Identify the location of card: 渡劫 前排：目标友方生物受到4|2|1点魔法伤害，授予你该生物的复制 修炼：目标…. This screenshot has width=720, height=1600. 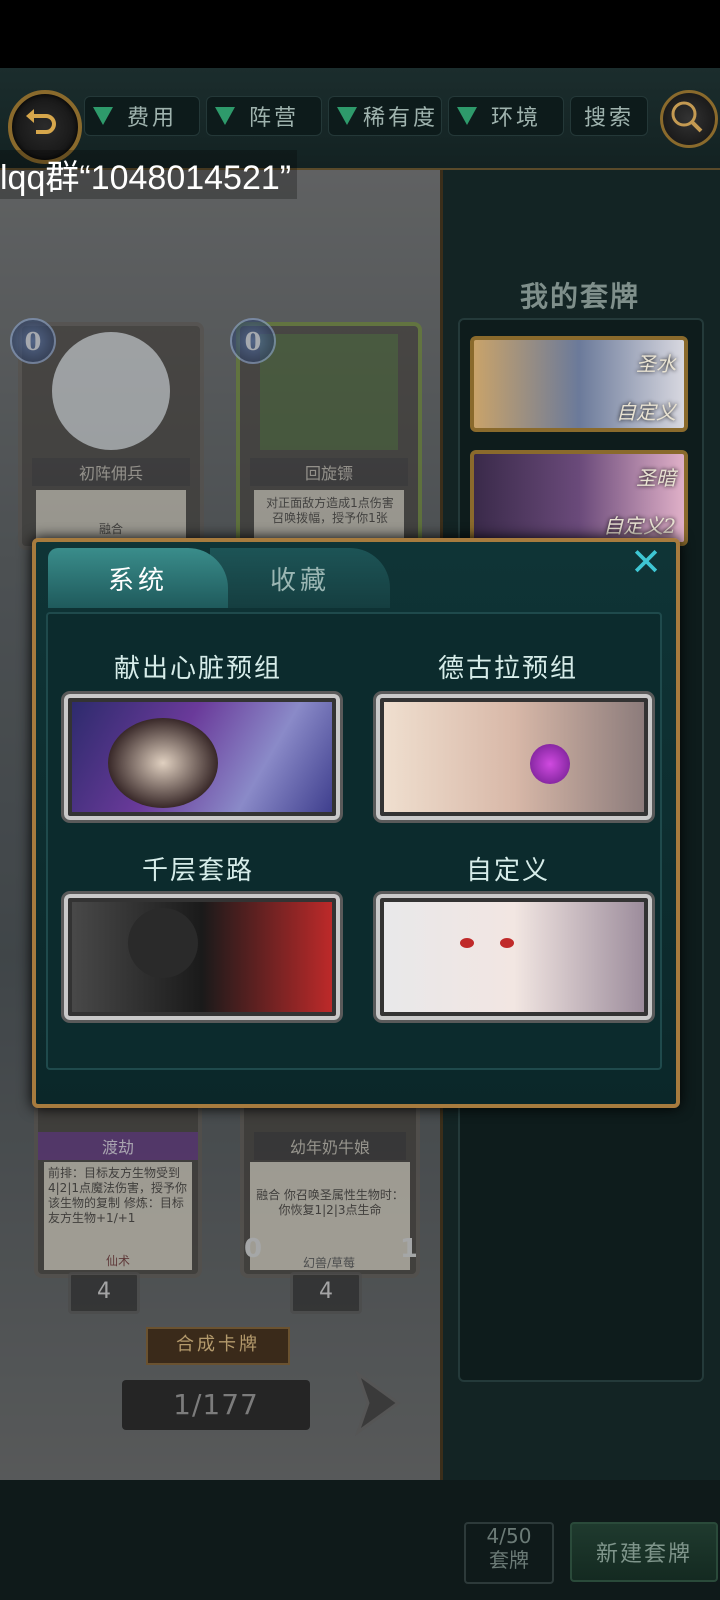
(118, 1189).